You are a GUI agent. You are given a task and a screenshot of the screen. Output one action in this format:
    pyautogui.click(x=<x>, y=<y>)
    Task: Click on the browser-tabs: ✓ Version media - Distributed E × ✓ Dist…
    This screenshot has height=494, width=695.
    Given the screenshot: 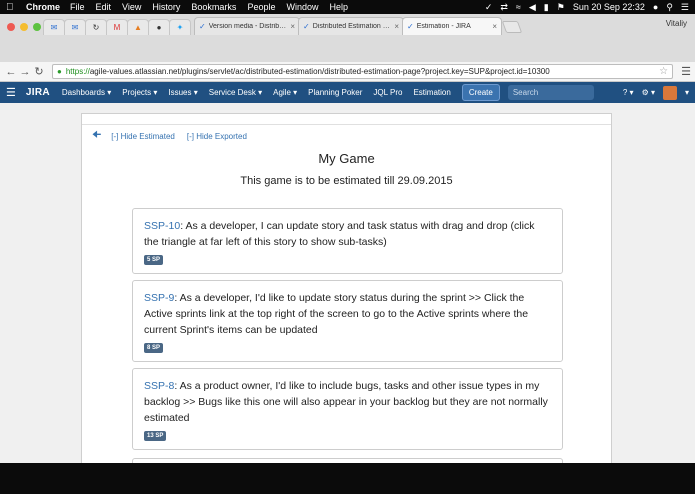 What is the action you would take?
    pyautogui.click(x=358, y=26)
    